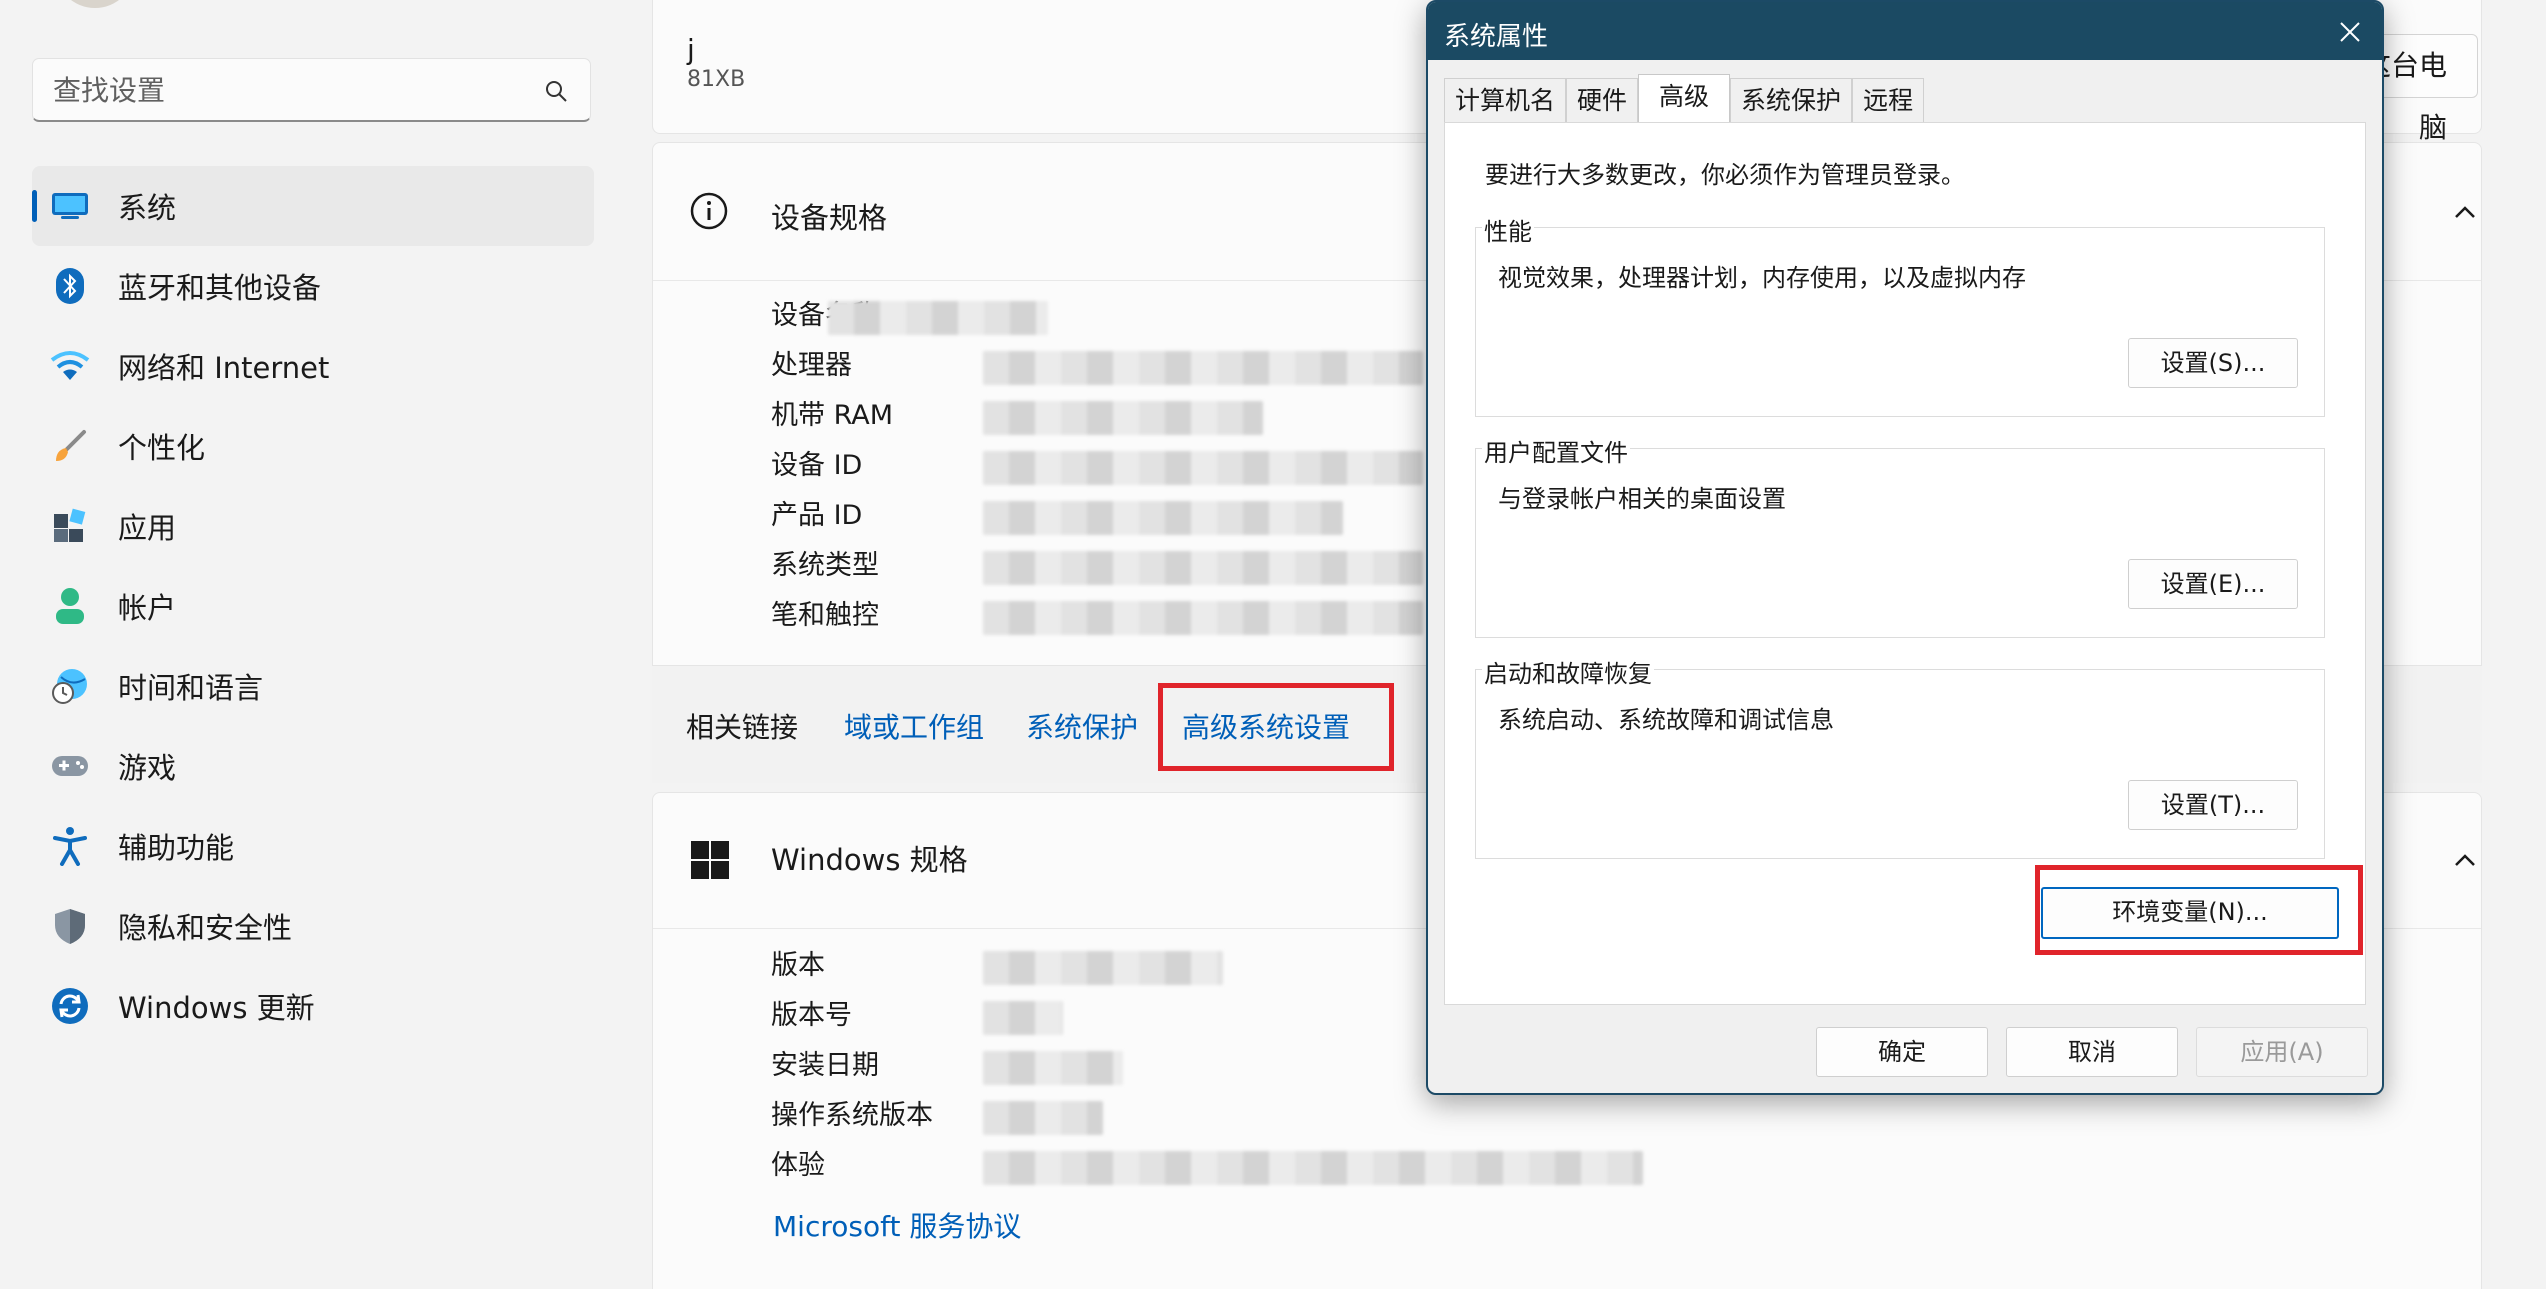 The image size is (2546, 1289). What do you see at coordinates (829, 218) in the screenshot?
I see `device-specs-title: 设备规格` at bounding box center [829, 218].